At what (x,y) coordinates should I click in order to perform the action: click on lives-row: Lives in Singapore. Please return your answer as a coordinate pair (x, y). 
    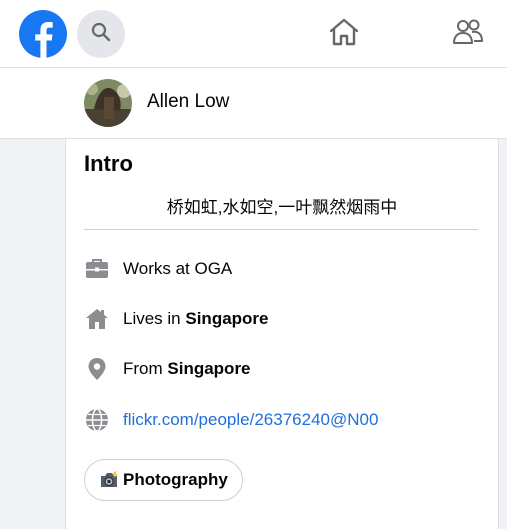
    Looking at the image, I should click on (176, 319).